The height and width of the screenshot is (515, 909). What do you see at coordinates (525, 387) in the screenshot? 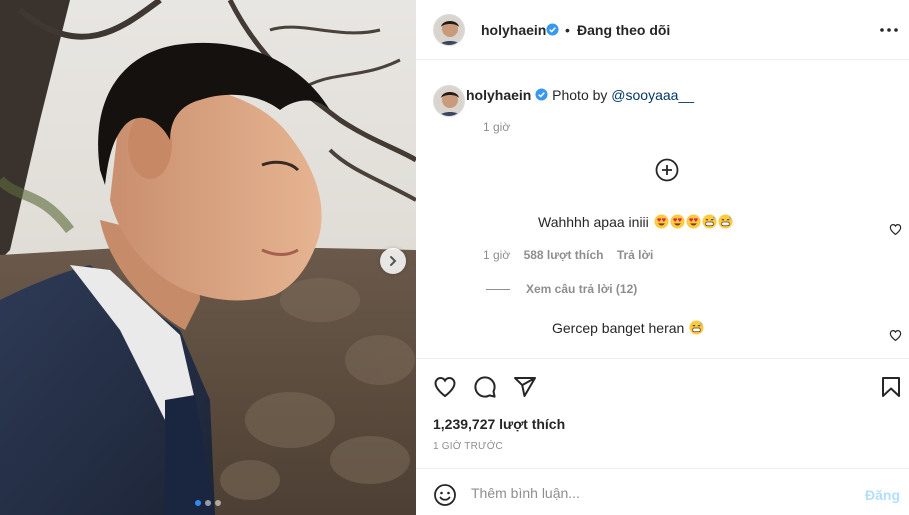
I see `share-icon` at bounding box center [525, 387].